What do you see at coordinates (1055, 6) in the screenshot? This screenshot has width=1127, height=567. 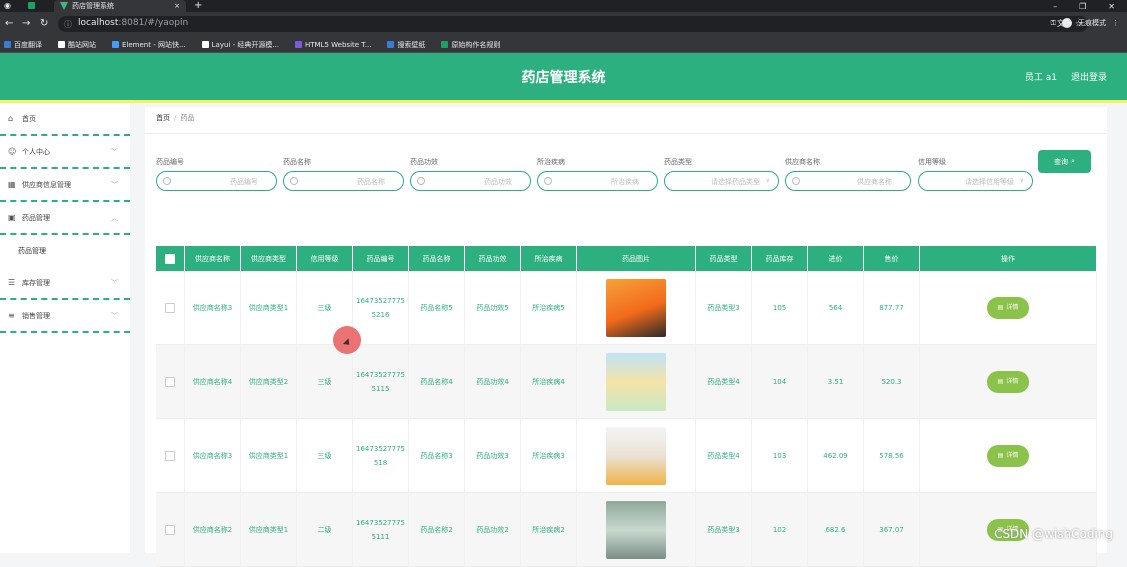 I see `minimize-icon: –` at bounding box center [1055, 6].